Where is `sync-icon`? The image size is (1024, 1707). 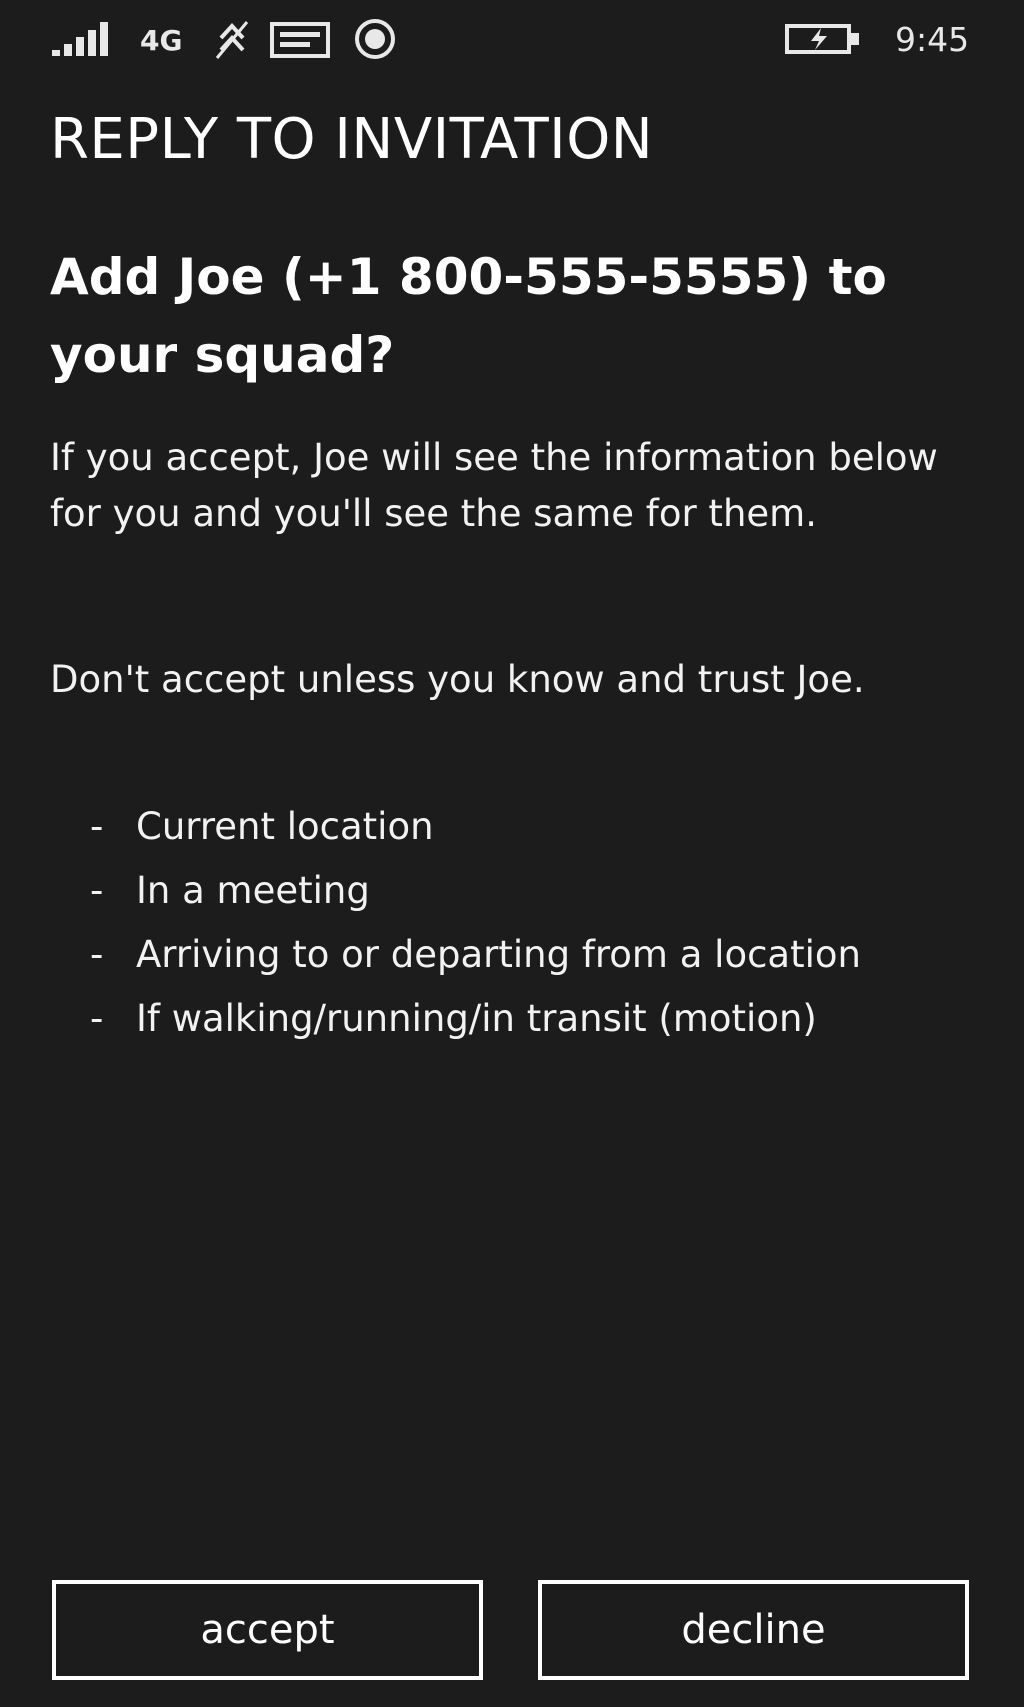 sync-icon is located at coordinates (232, 40).